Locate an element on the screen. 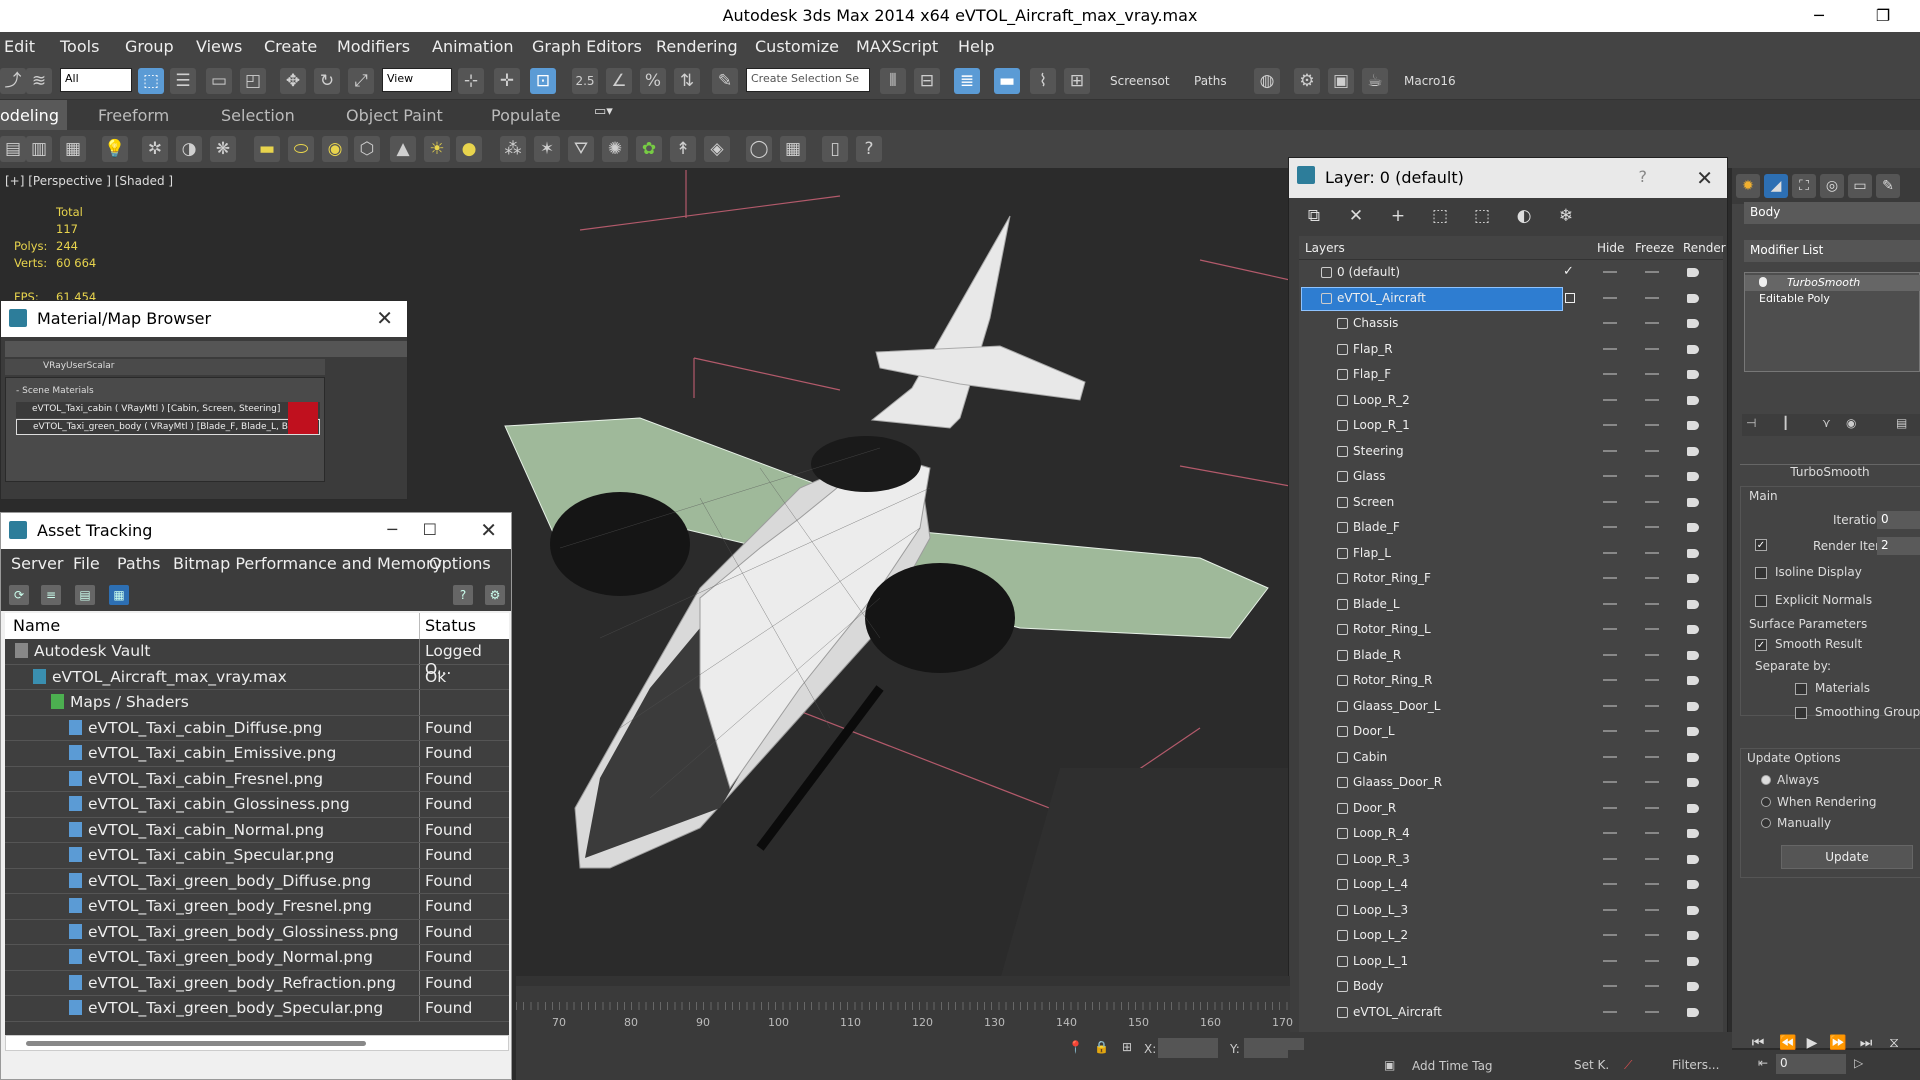 The width and height of the screenshot is (1920, 1080). minimize-button: ─ is located at coordinates (1819, 16).